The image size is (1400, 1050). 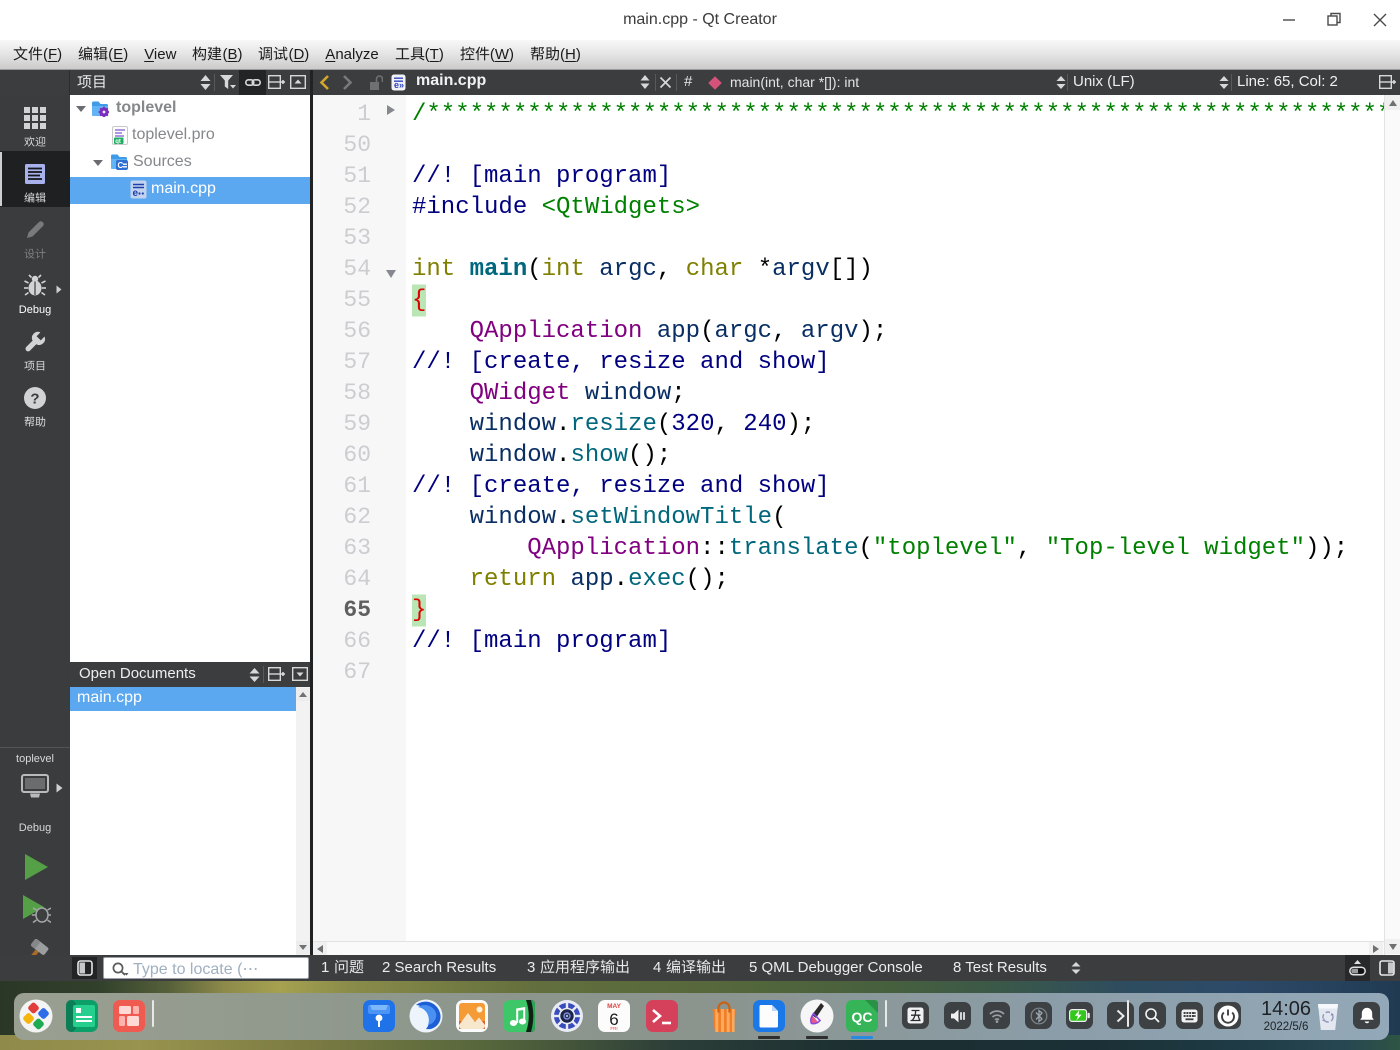 What do you see at coordinates (862, 1017) in the screenshot?
I see `svg-text: QC` at bounding box center [862, 1017].